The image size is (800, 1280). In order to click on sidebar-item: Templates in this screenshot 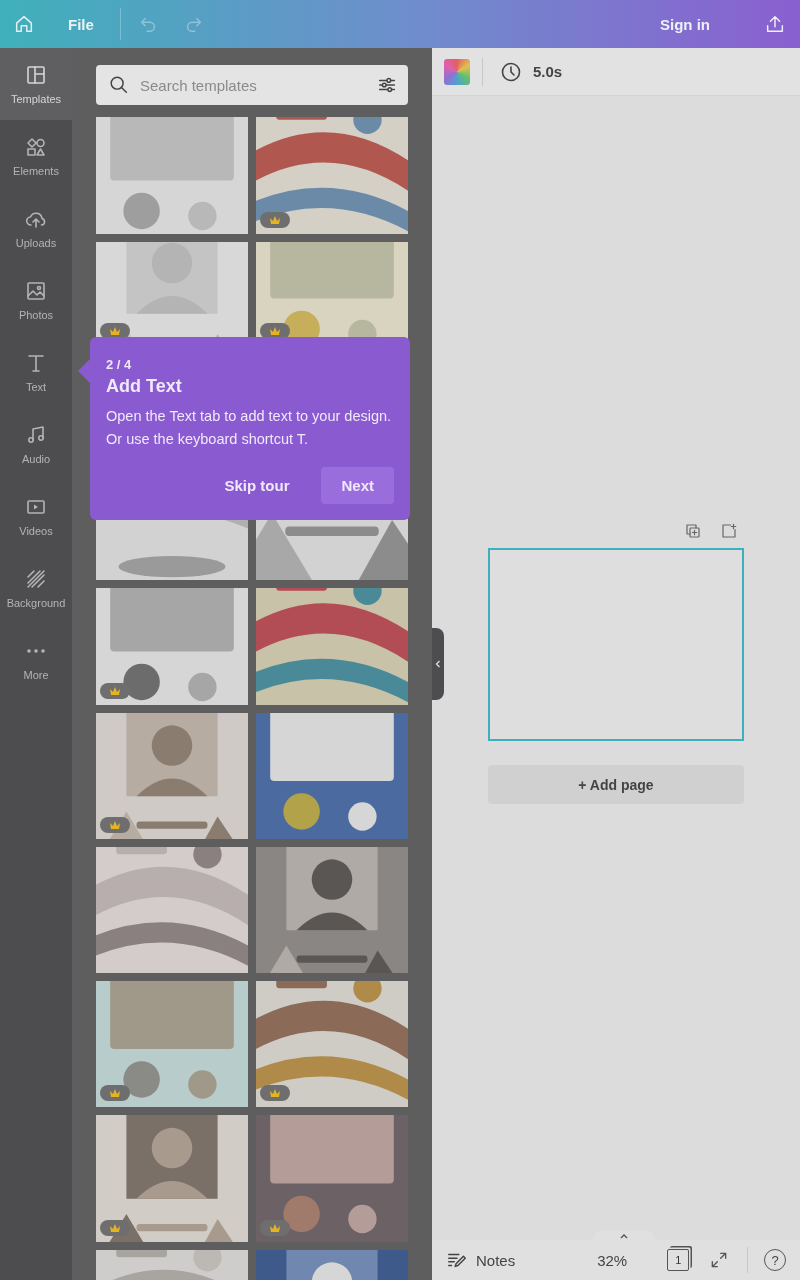, I will do `click(36, 84)`.